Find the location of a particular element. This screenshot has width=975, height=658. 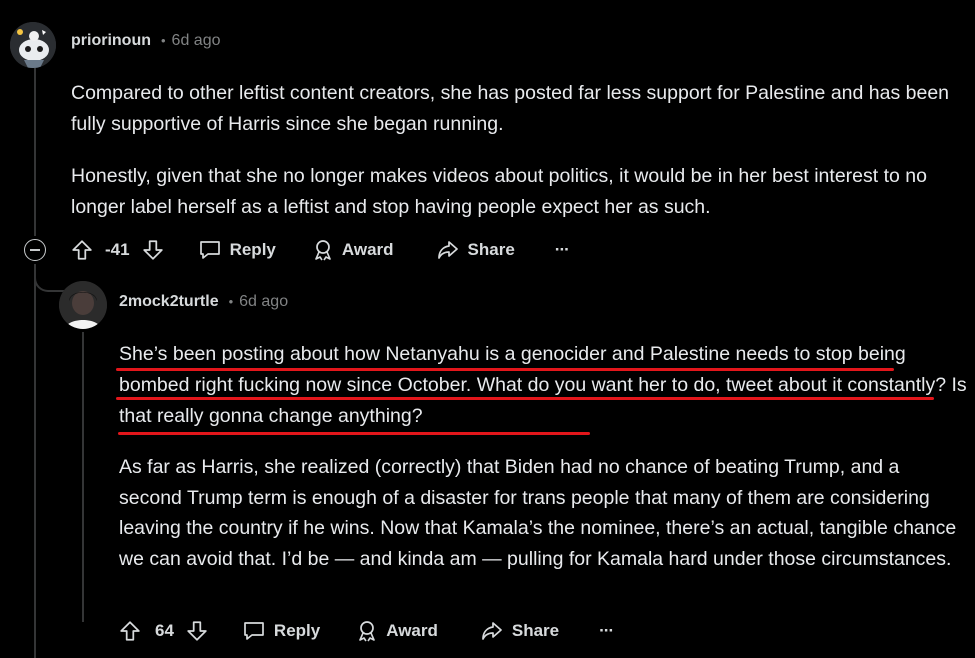

score: 64 is located at coordinates (164, 630).